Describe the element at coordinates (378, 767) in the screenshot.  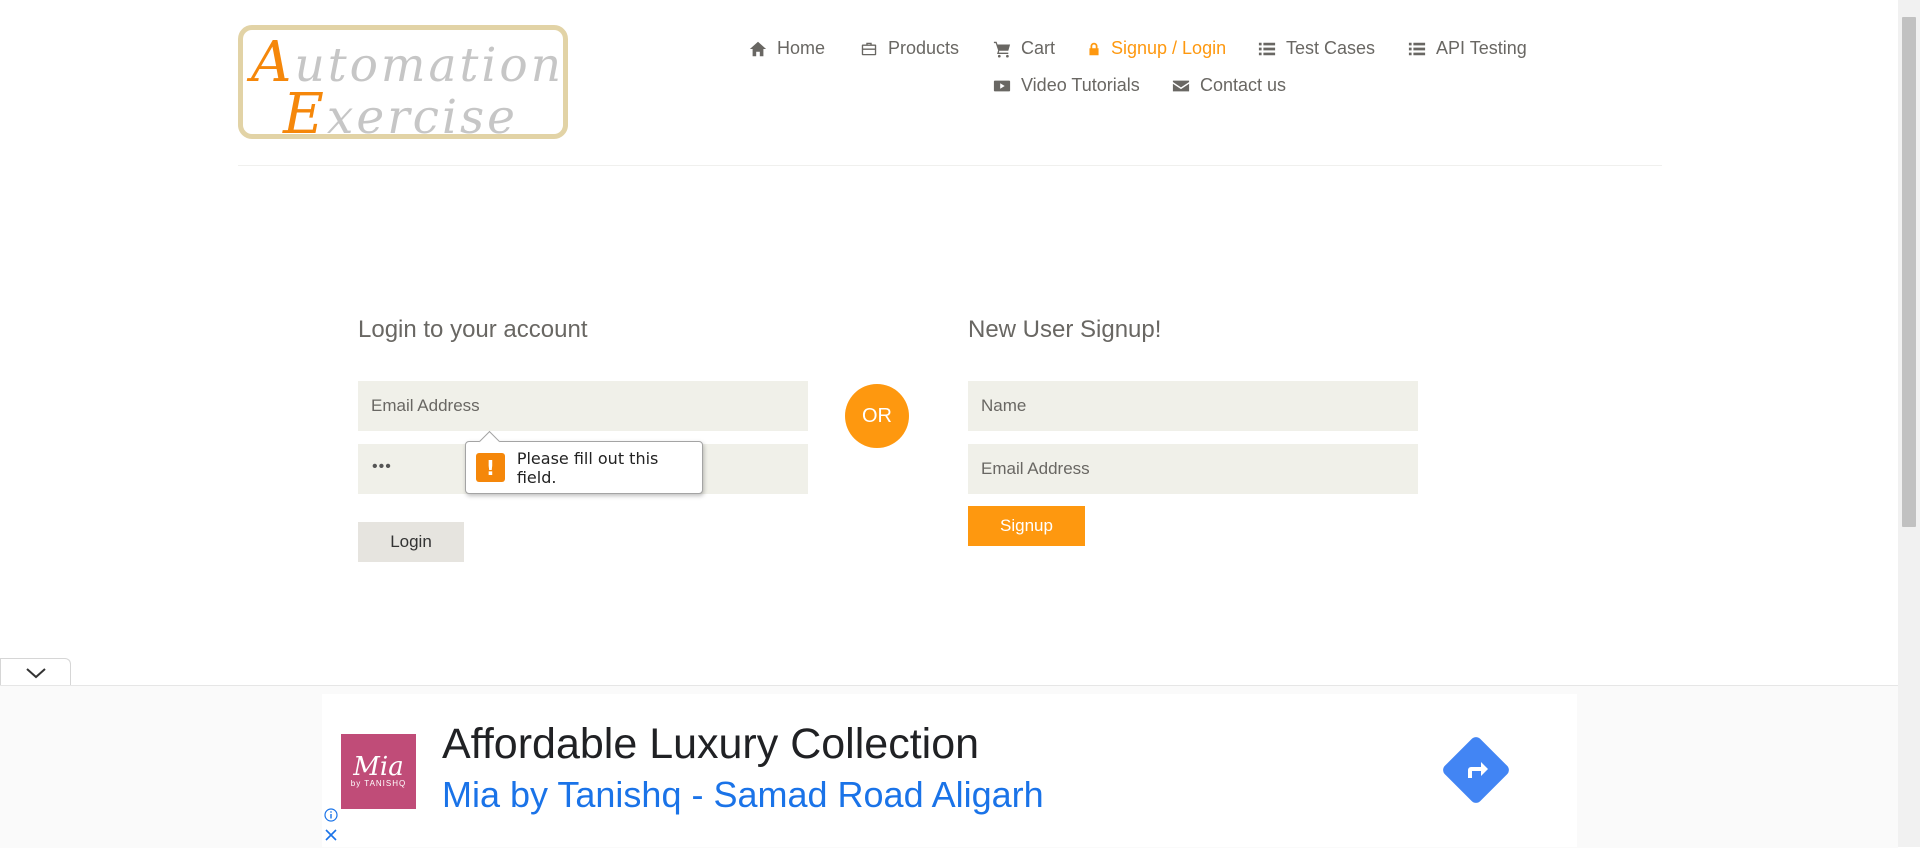
I see `ad-logo-text: Mia` at that location.